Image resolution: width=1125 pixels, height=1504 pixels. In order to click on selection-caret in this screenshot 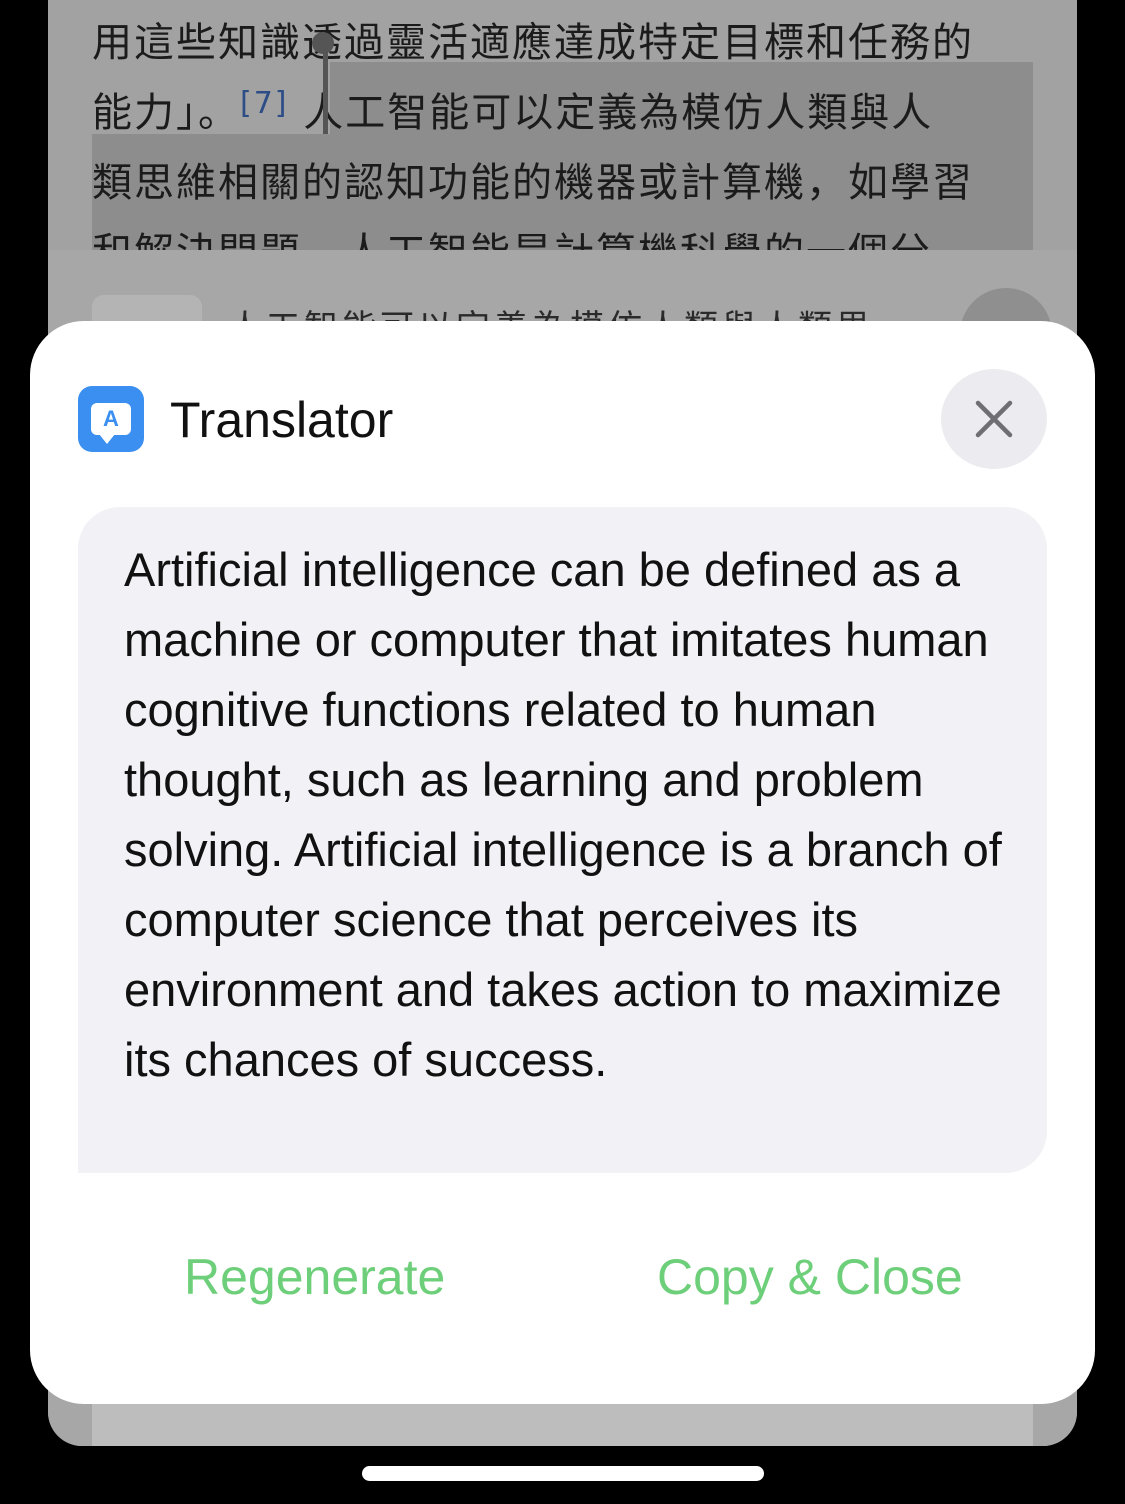, I will do `click(325, 87)`.